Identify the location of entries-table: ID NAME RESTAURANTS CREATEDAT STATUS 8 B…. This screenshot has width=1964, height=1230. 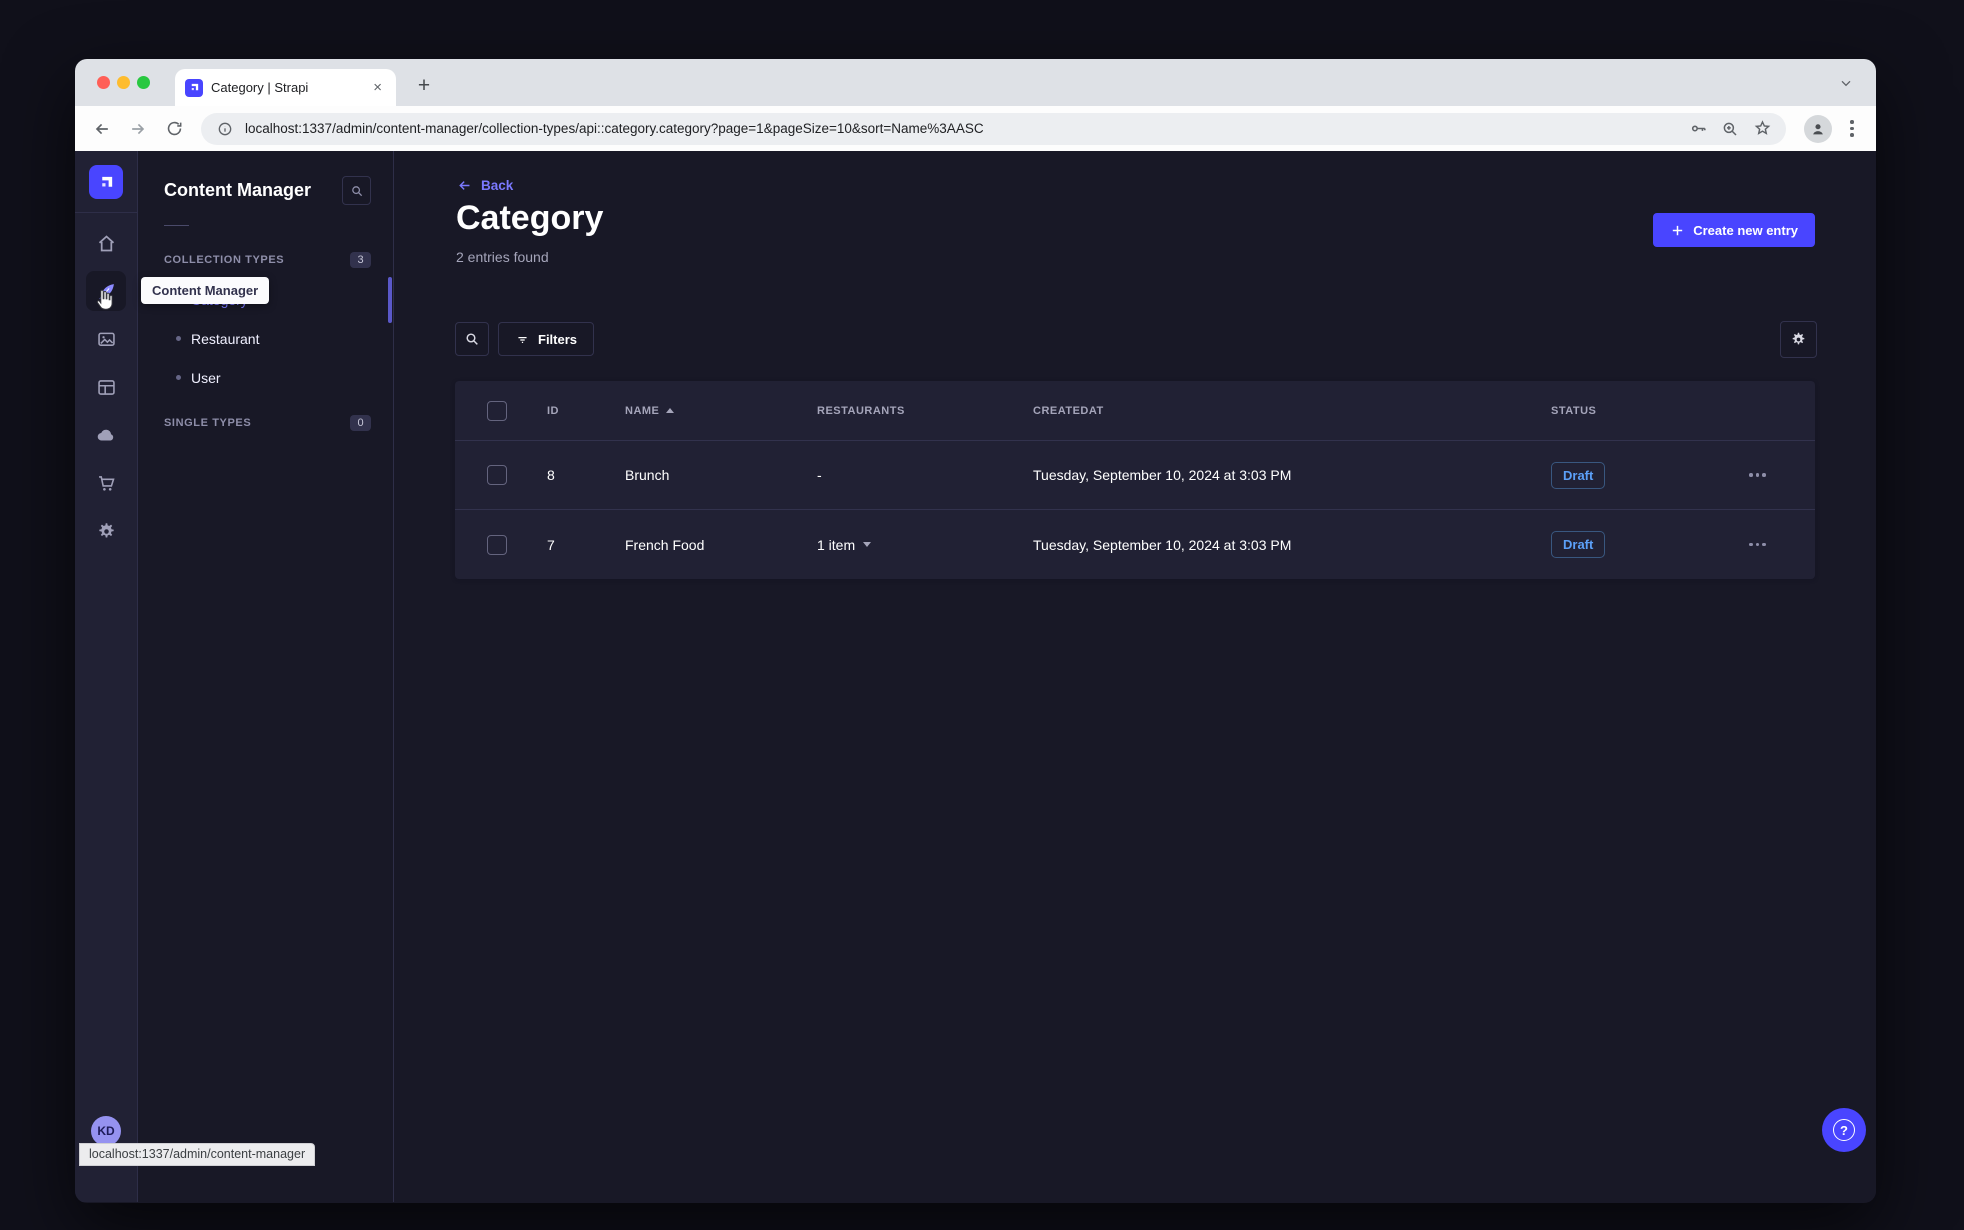
(1135, 480).